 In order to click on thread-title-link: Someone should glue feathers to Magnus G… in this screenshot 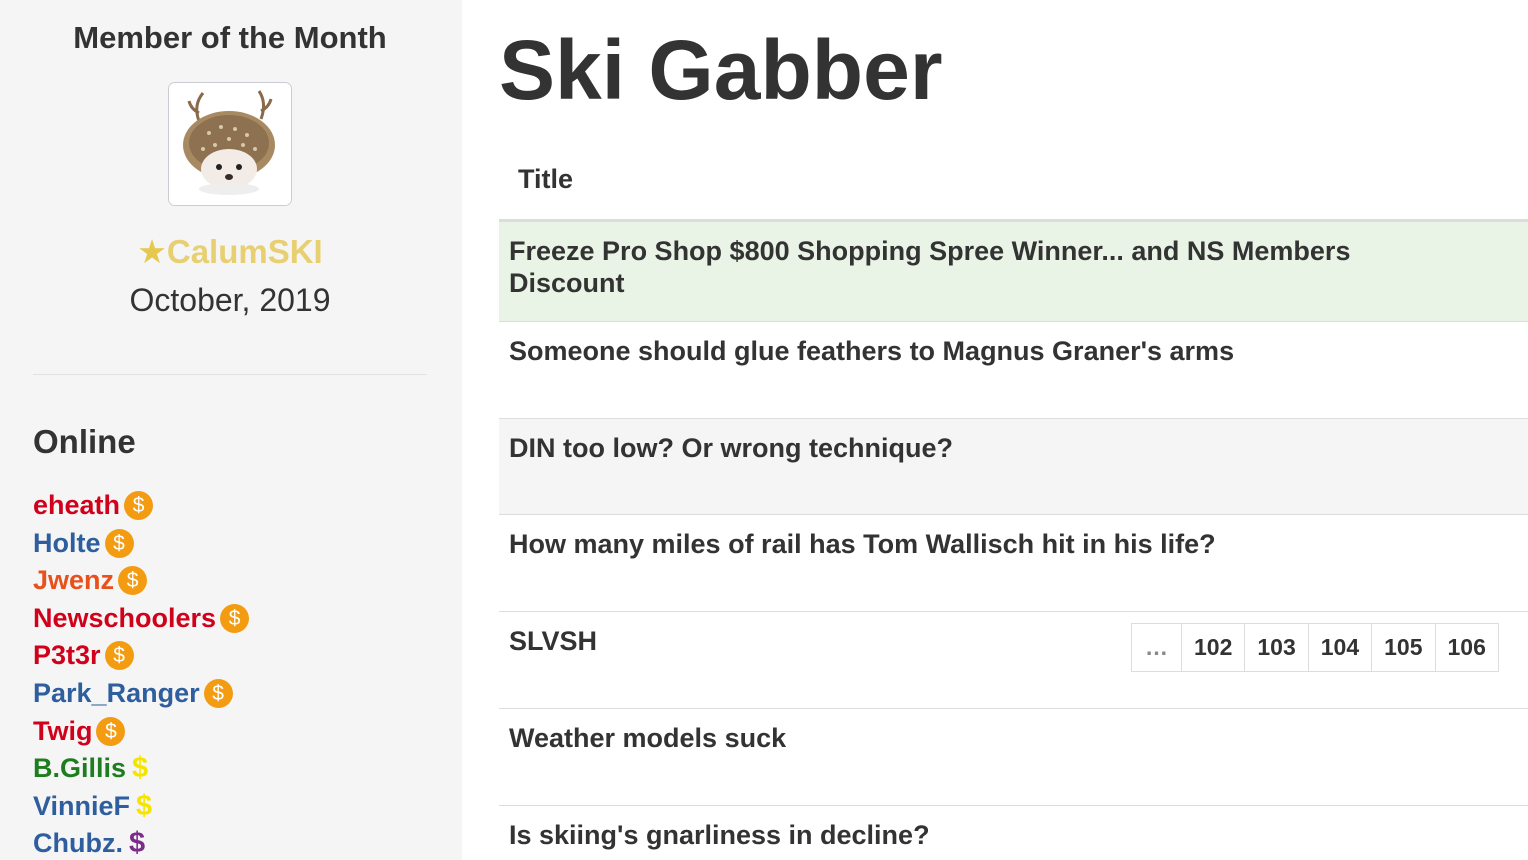, I will do `click(989, 351)`.